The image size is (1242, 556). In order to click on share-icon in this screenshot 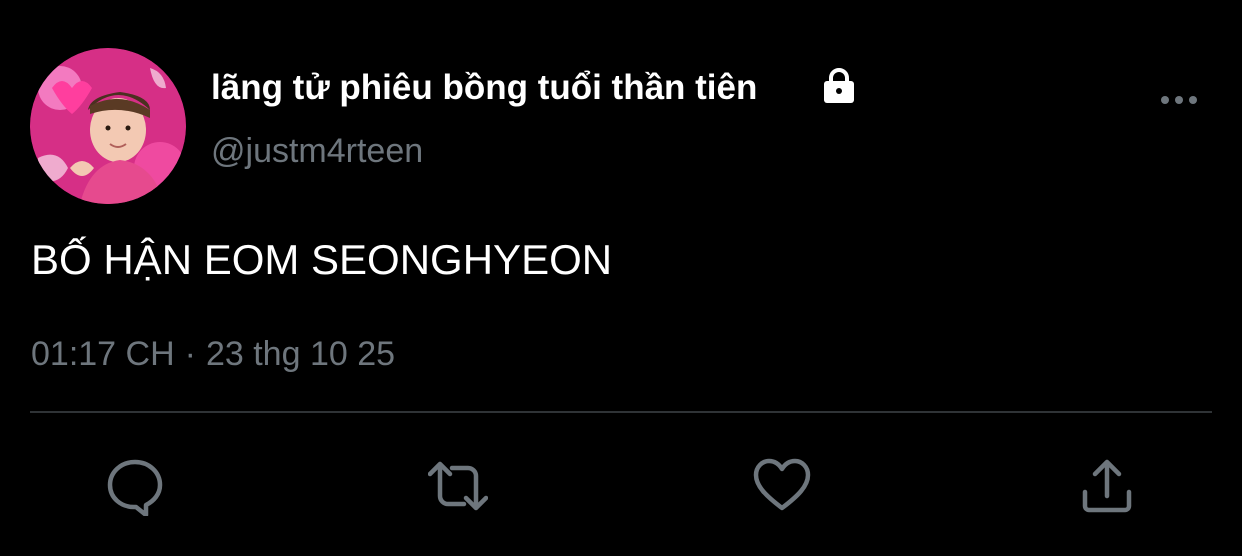, I will do `click(1107, 486)`.